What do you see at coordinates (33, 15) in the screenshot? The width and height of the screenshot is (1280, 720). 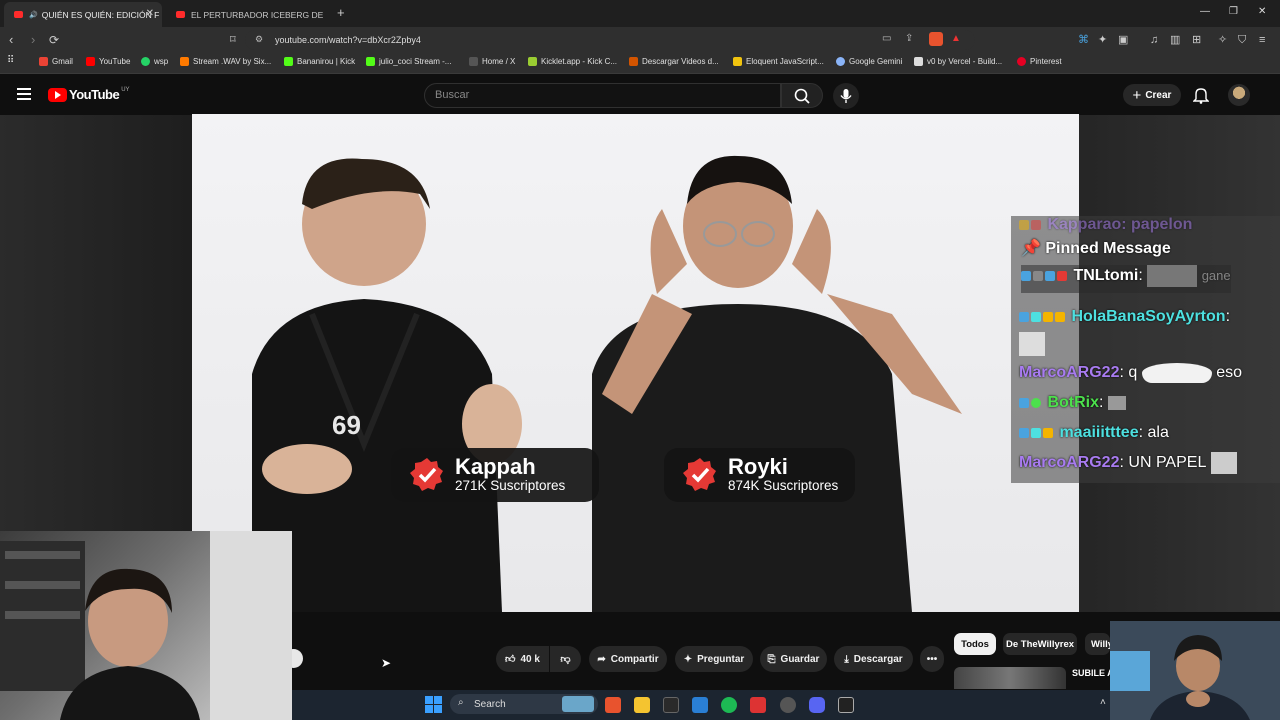 I see `speaker-icon: 🔊` at bounding box center [33, 15].